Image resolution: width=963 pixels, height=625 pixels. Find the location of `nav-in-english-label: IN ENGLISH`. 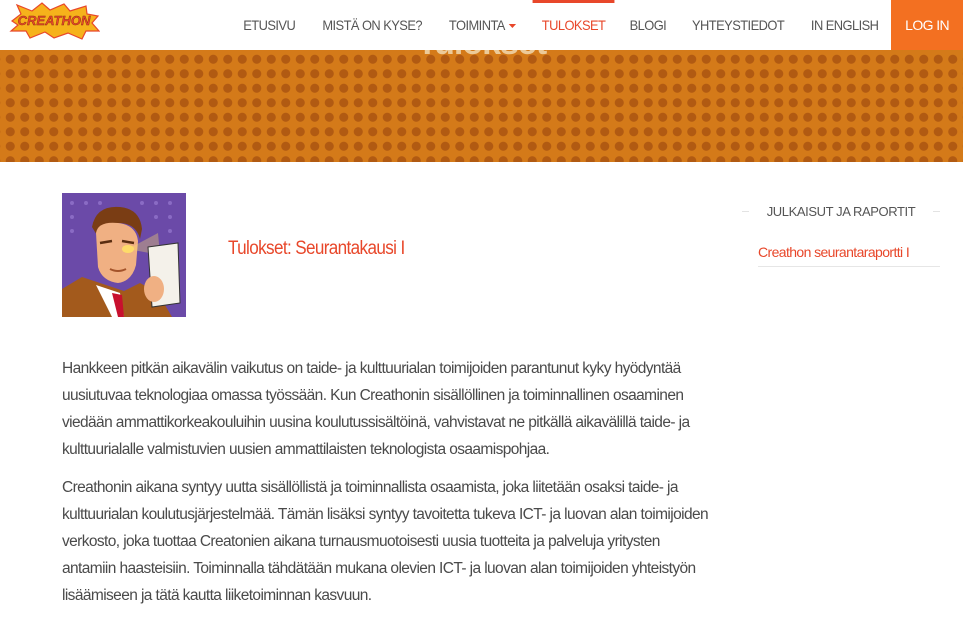

nav-in-english-label: IN ENGLISH is located at coordinates (844, 25).